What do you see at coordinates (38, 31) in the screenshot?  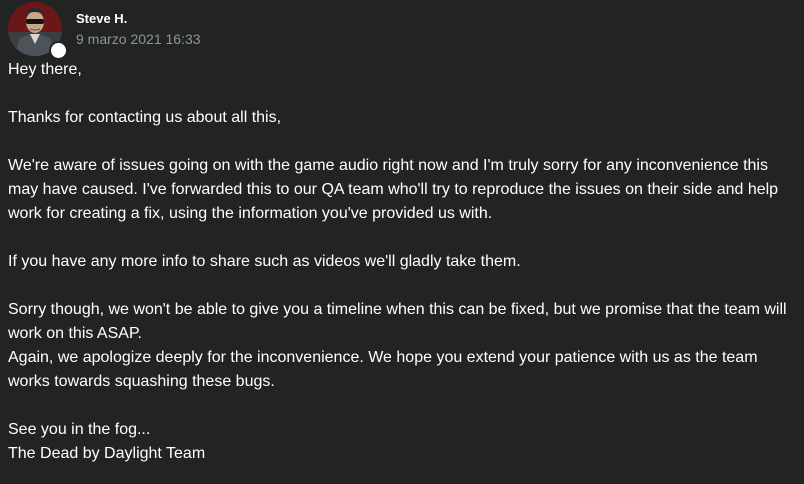 I see `avatar-container` at bounding box center [38, 31].